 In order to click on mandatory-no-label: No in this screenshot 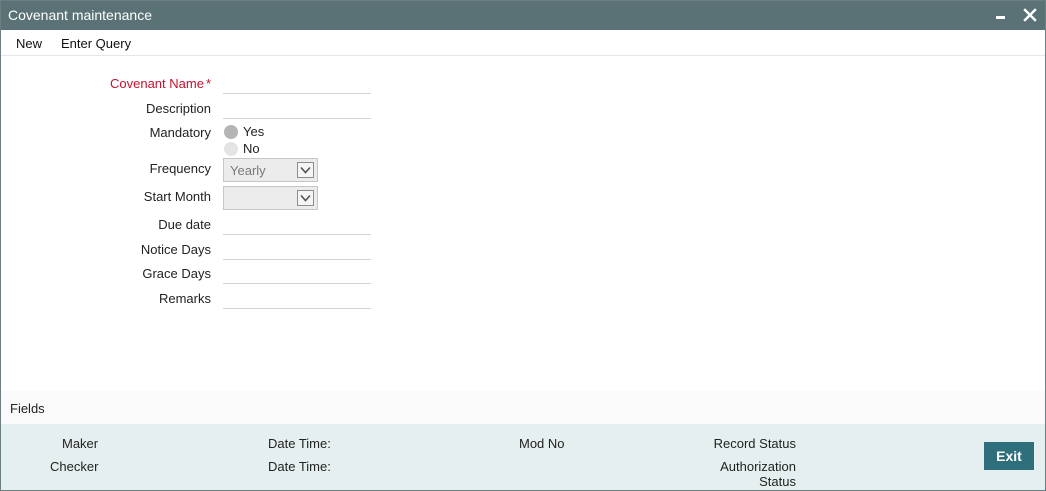, I will do `click(251, 148)`.